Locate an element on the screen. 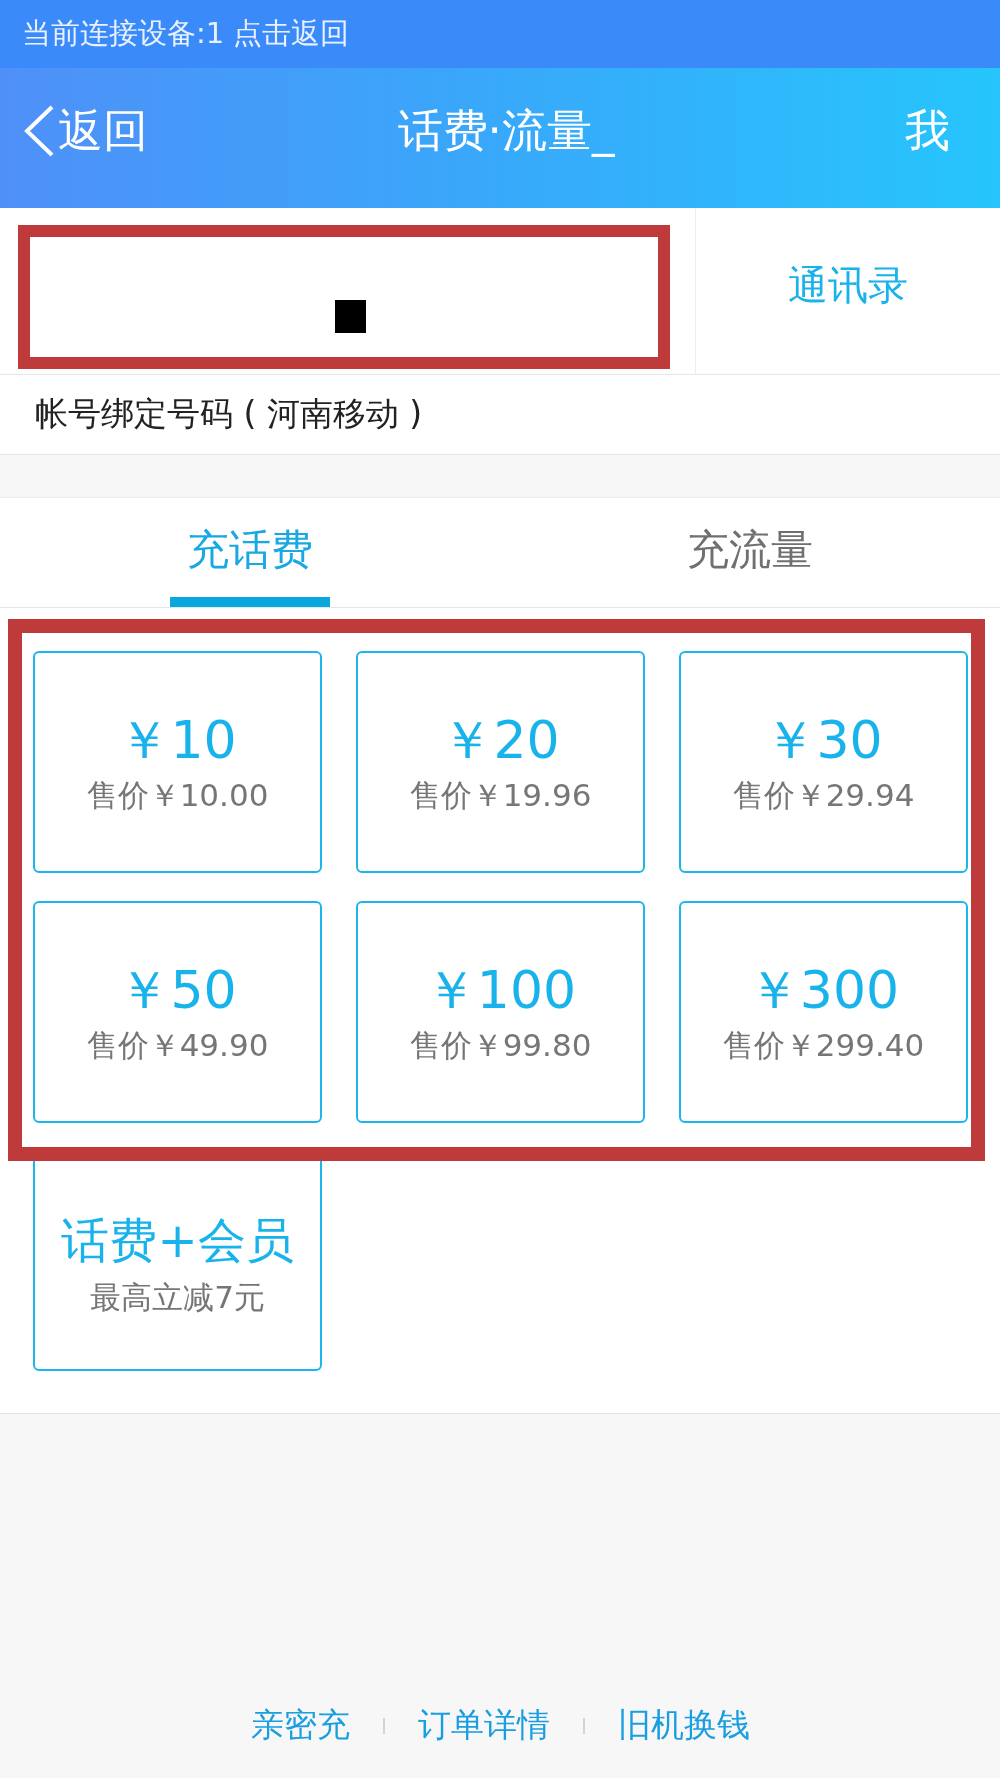 The height and width of the screenshot is (1778, 1000). bundle-subtitle: 最高立减7元 is located at coordinates (177, 1297).